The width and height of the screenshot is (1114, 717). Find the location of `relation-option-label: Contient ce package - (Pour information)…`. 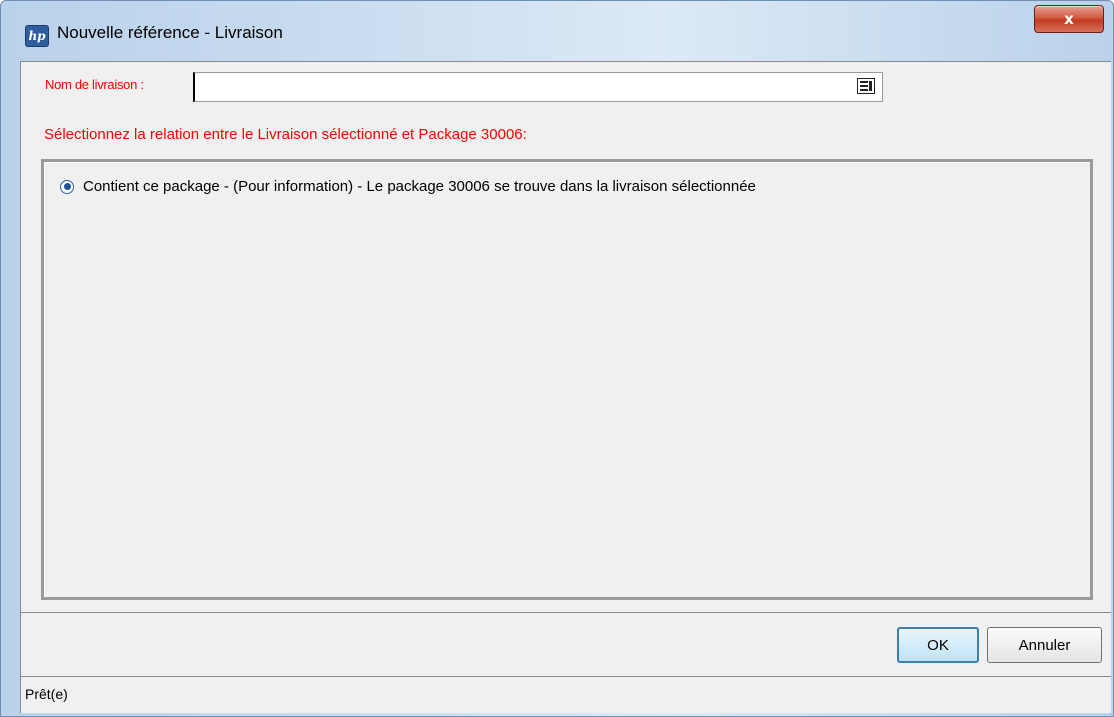

relation-option-label: Contient ce package - (Pour information)… is located at coordinates (419, 186).